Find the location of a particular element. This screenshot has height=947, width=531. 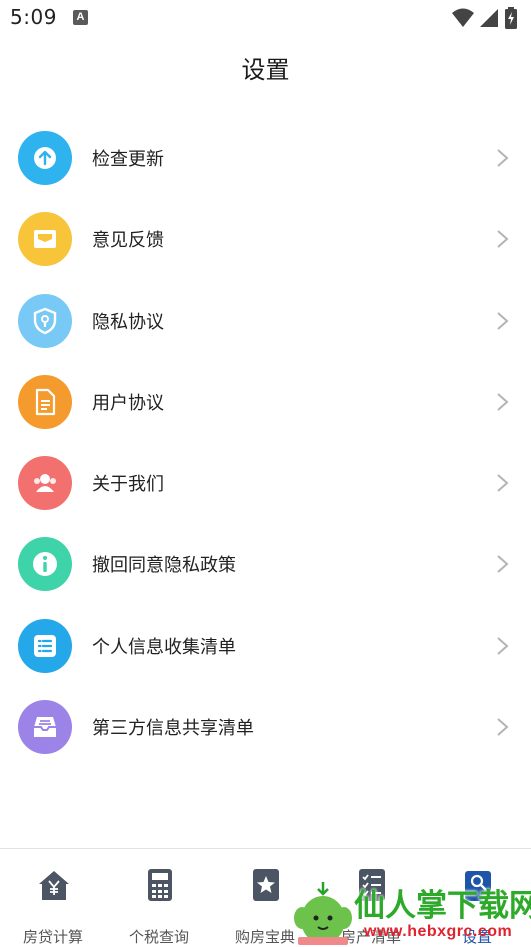

status-bar: 5:09 A is located at coordinates (265, 18).